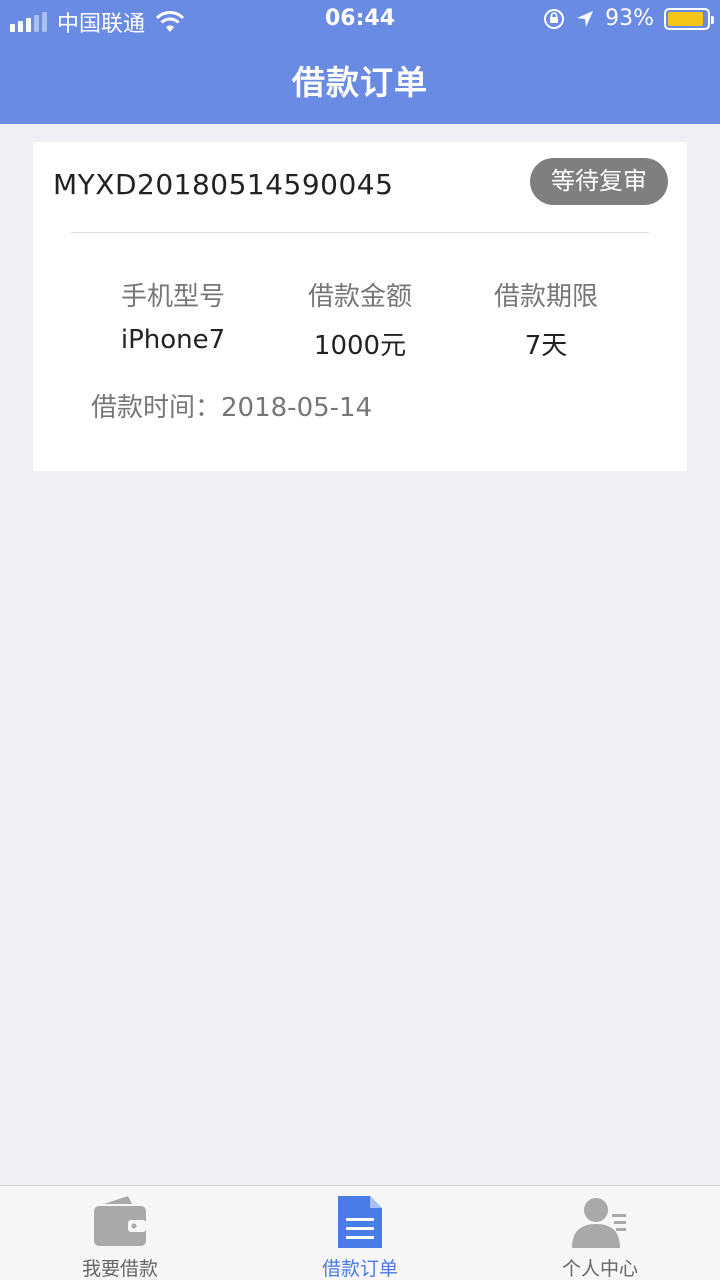 The image size is (720, 1280). I want to click on loan-time-label: 借款时间：, so click(156, 408).